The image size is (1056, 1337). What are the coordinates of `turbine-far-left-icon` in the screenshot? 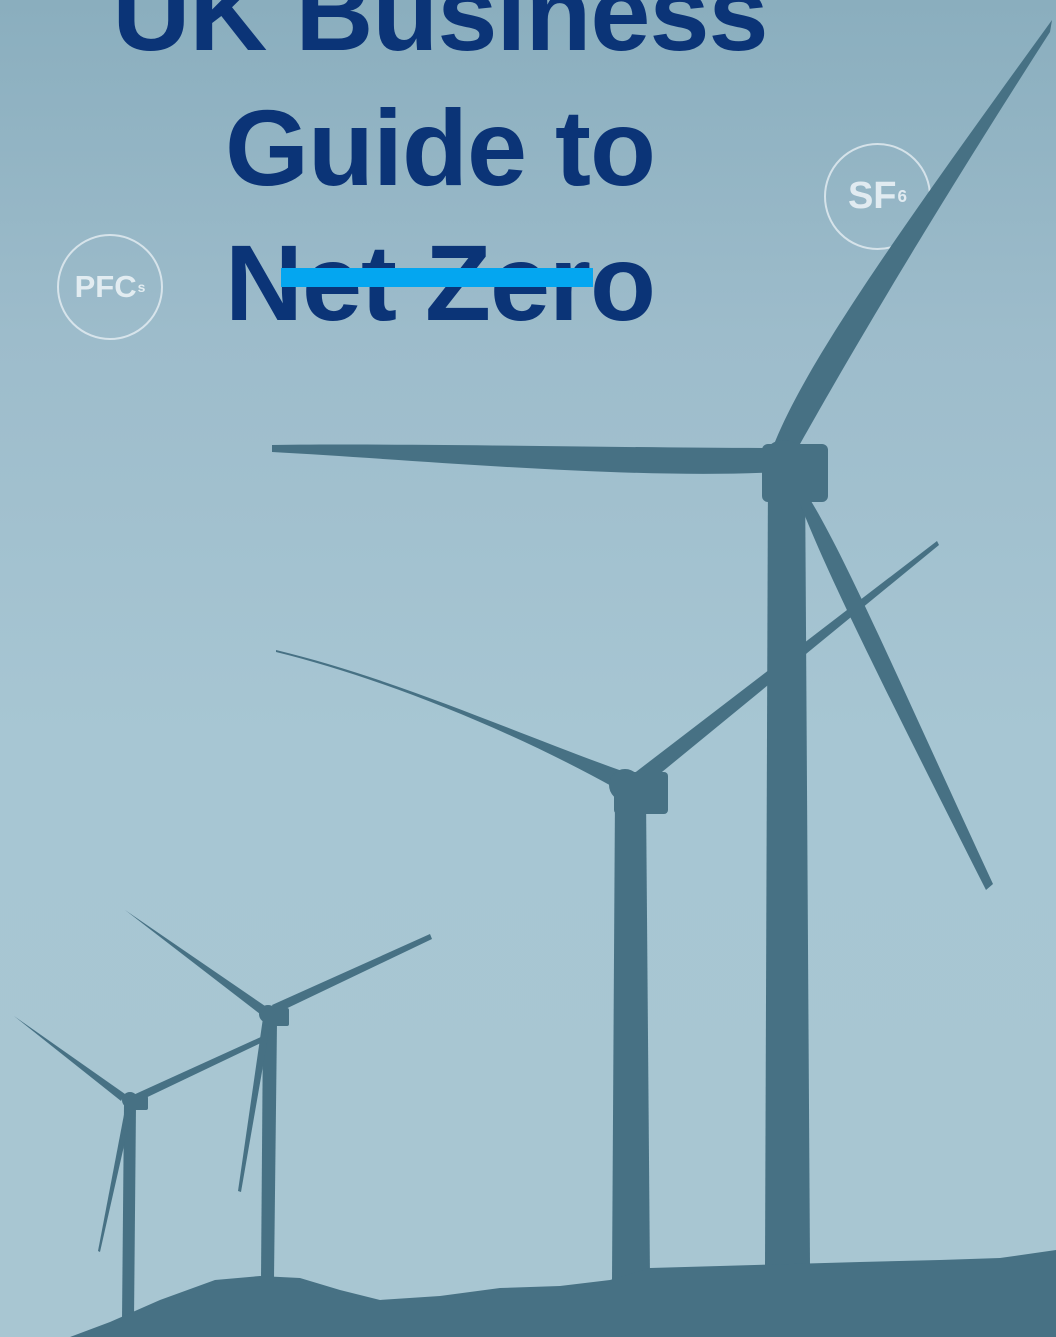 It's located at (139, 1168).